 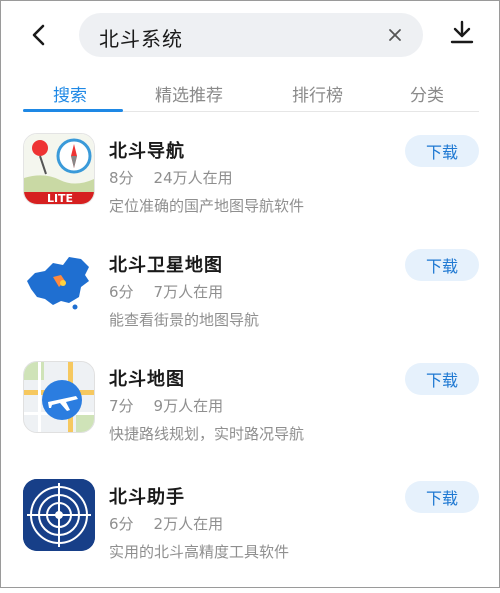 I want to click on compass-map-lite-icon: LITE, so click(x=59, y=169).